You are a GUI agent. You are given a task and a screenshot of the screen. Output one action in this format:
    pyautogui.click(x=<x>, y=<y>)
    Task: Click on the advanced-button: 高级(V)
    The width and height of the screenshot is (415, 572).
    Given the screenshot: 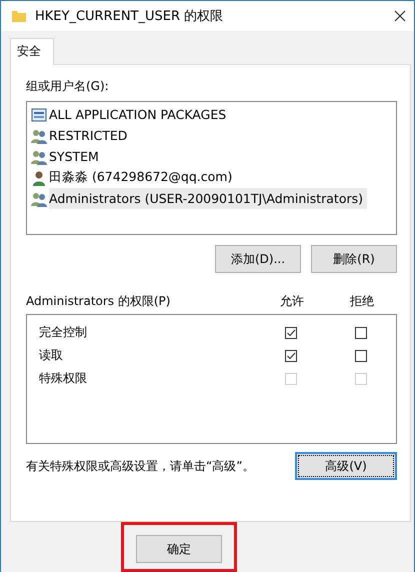 What is the action you would take?
    pyautogui.click(x=346, y=466)
    